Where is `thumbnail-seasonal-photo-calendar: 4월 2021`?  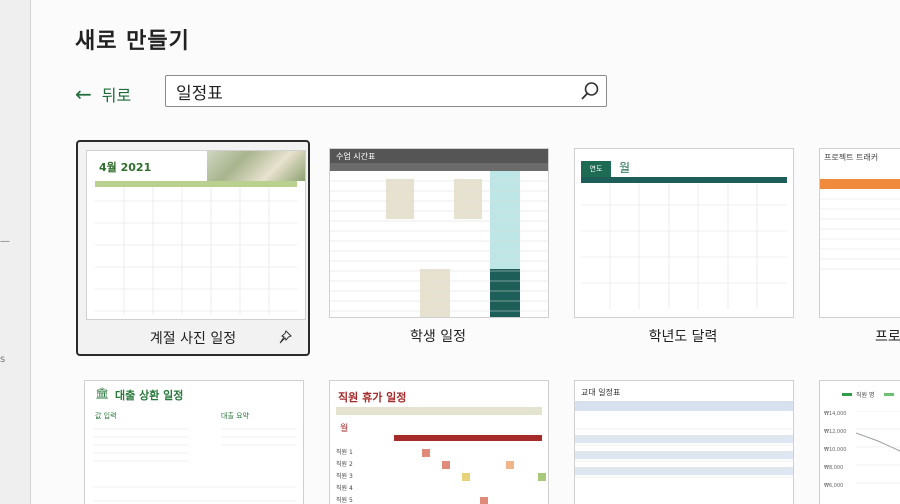
thumbnail-seasonal-photo-calendar: 4월 2021 is located at coordinates (196, 235).